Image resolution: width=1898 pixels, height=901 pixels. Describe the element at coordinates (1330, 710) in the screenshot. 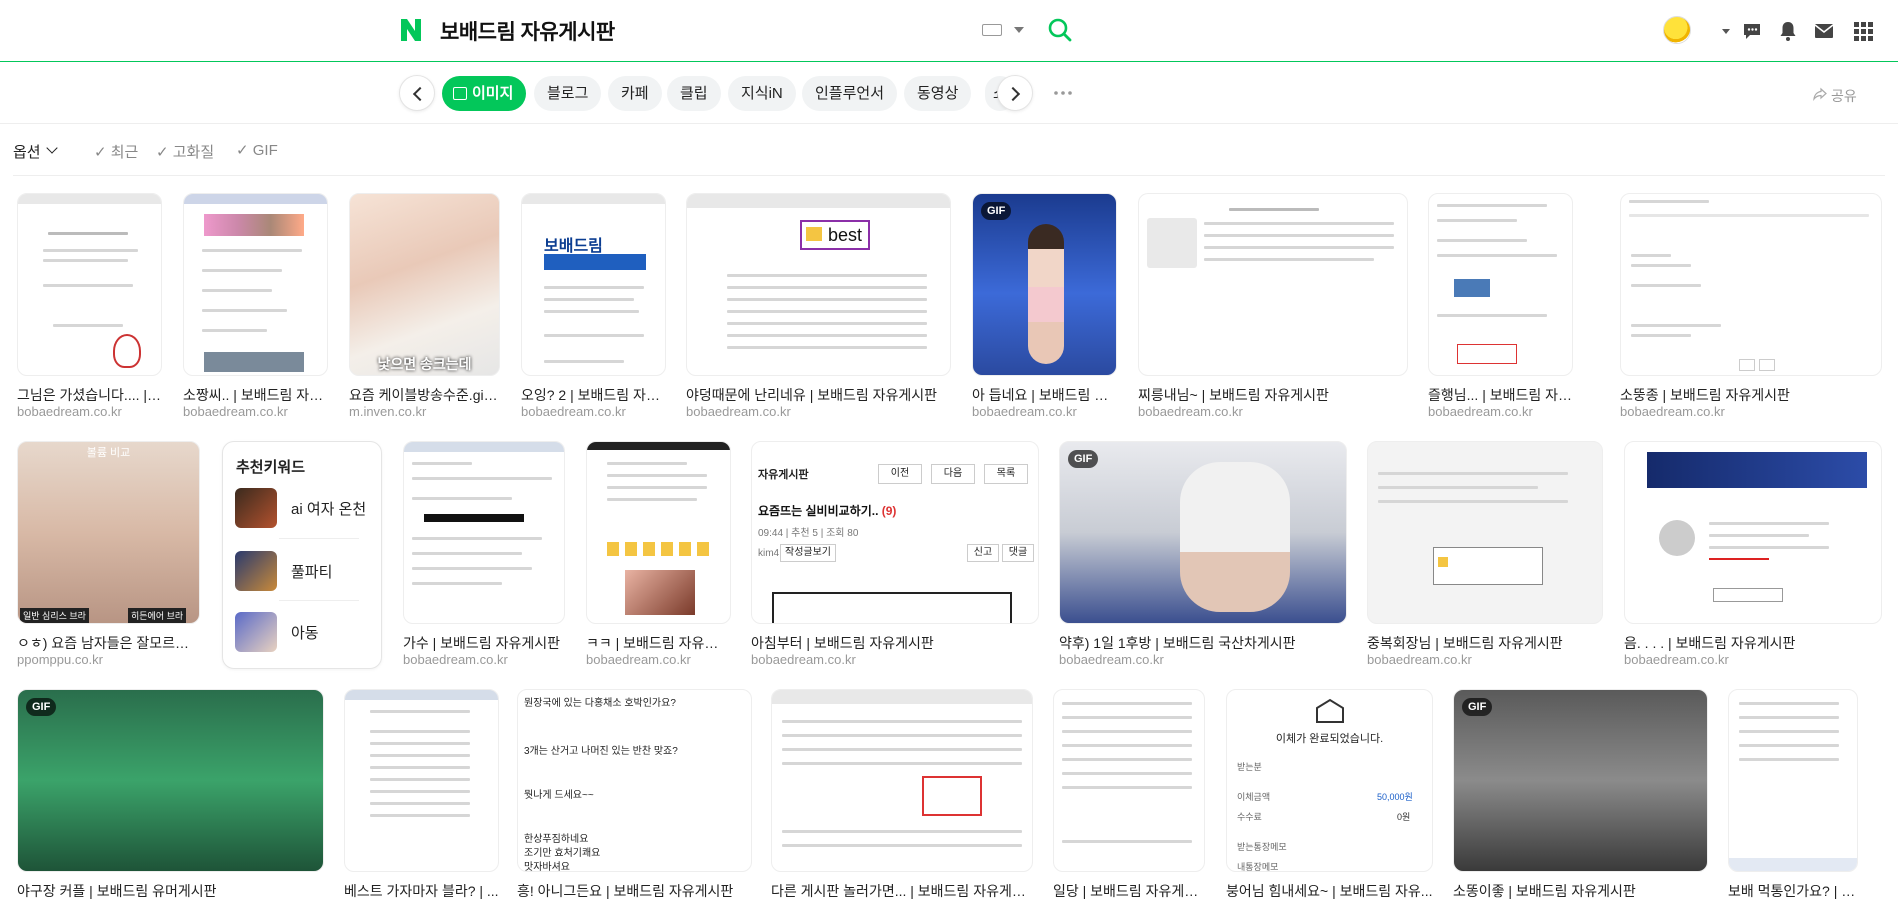

I see `envelope-icon` at that location.